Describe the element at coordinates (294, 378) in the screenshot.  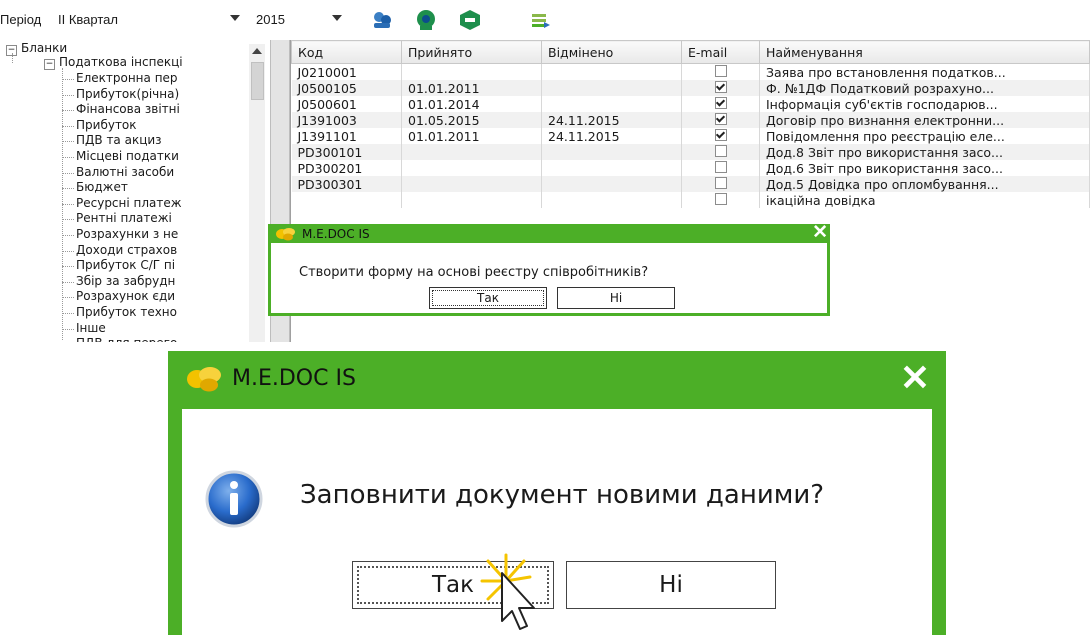
I see `dialog-title: M.E.DOC IS` at that location.